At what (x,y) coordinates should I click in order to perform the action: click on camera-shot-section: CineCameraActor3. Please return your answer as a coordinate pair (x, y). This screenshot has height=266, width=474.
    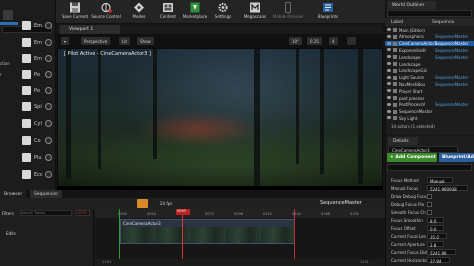
    Looking at the image, I should click on (207, 231).